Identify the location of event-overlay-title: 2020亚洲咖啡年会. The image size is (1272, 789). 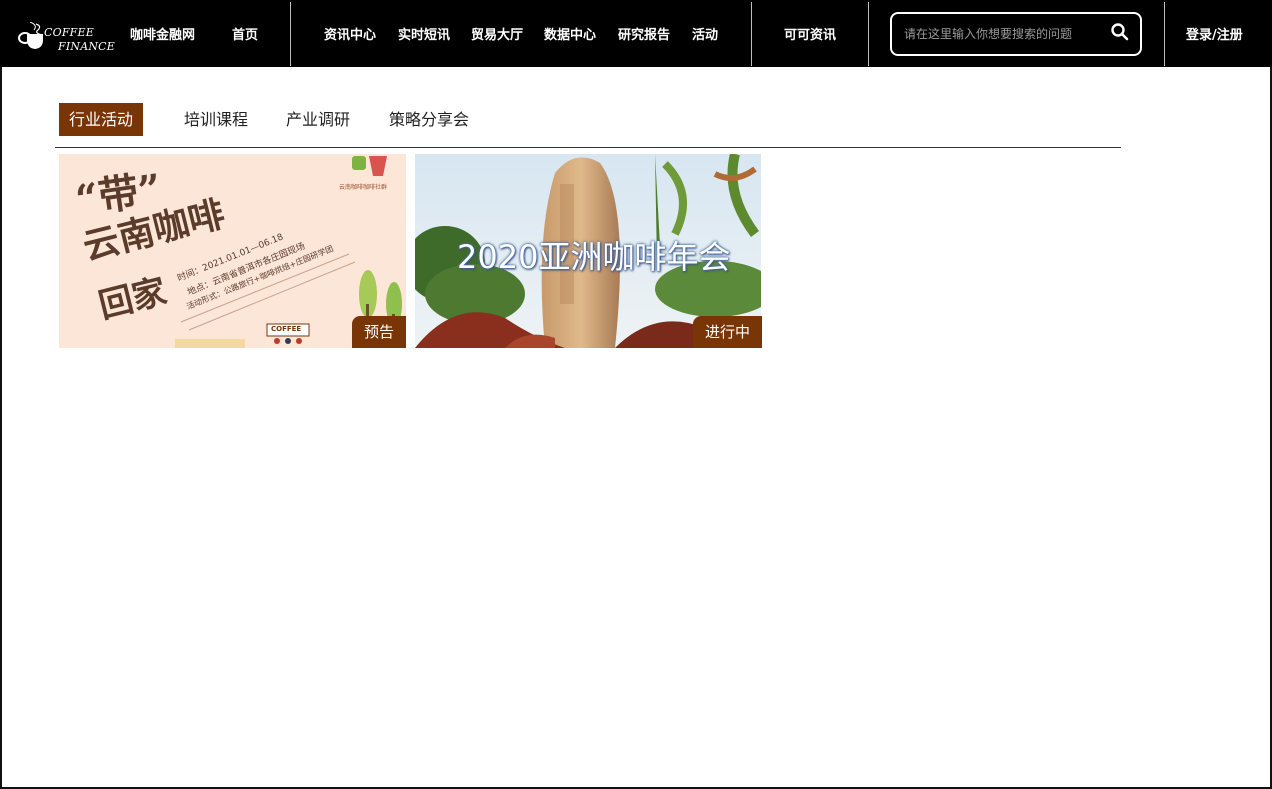
(594, 257).